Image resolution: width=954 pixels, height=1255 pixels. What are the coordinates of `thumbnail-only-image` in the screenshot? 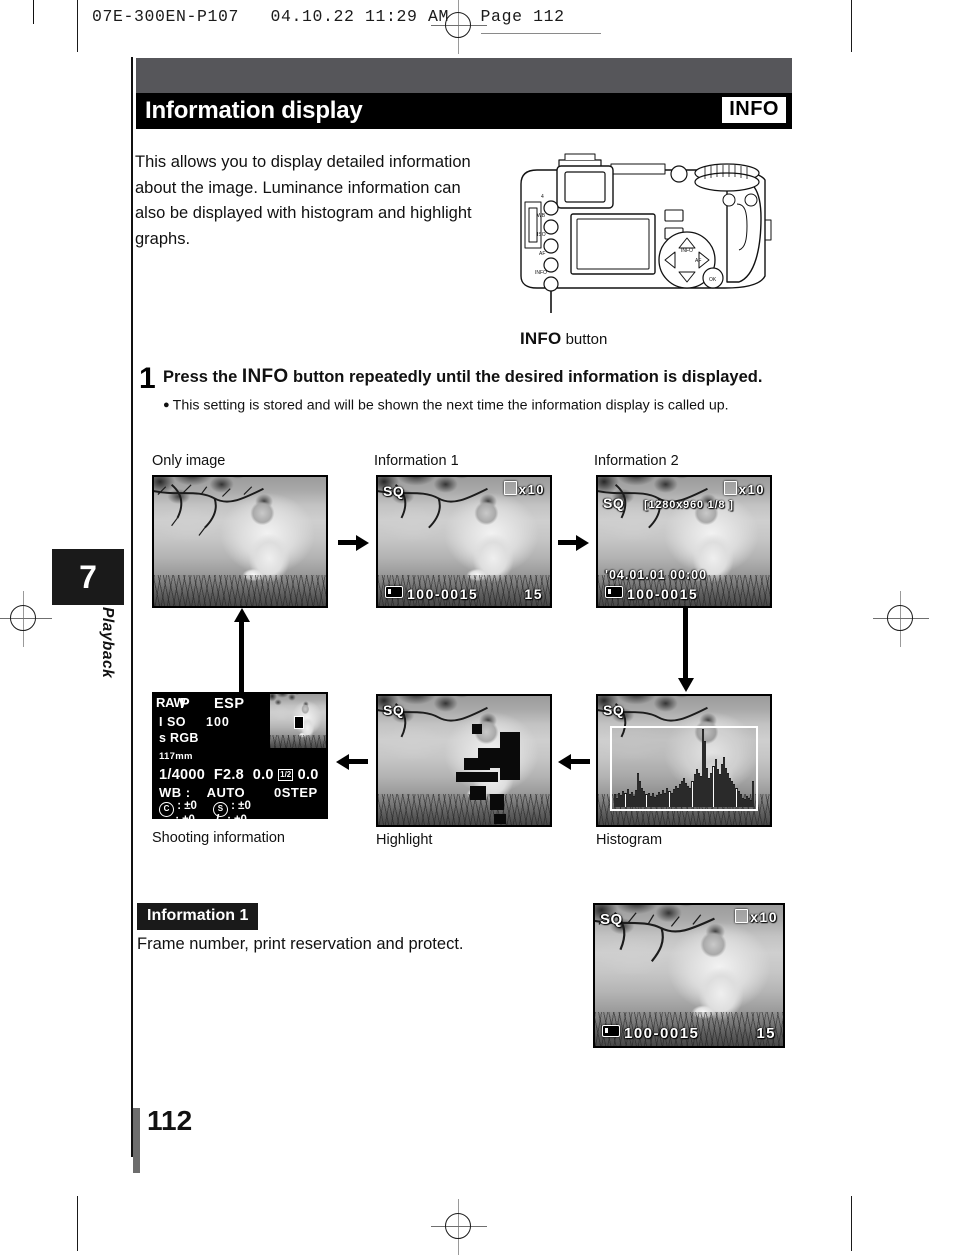 It's located at (240, 541).